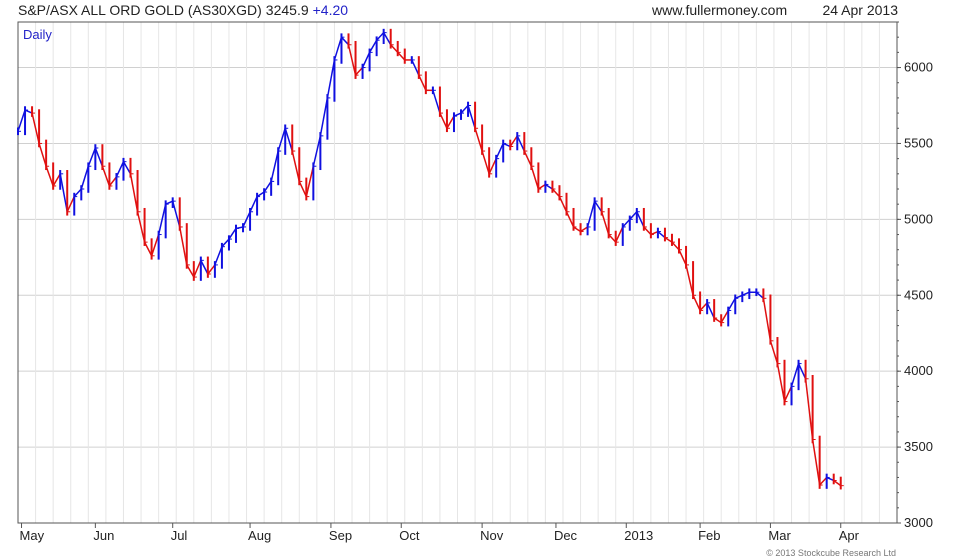 The image size is (980, 560). What do you see at coordinates (779, 535) in the screenshot?
I see `x-tick-label: Mar` at bounding box center [779, 535].